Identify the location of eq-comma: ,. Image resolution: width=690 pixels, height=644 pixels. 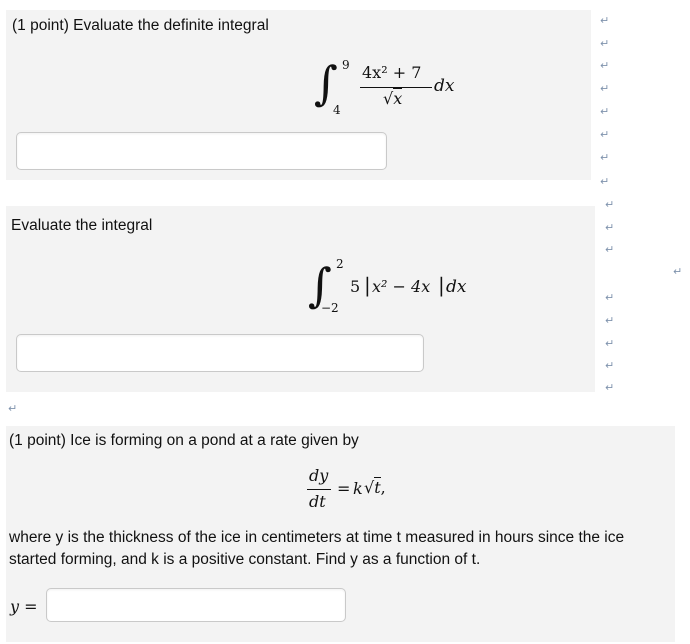
(383, 487).